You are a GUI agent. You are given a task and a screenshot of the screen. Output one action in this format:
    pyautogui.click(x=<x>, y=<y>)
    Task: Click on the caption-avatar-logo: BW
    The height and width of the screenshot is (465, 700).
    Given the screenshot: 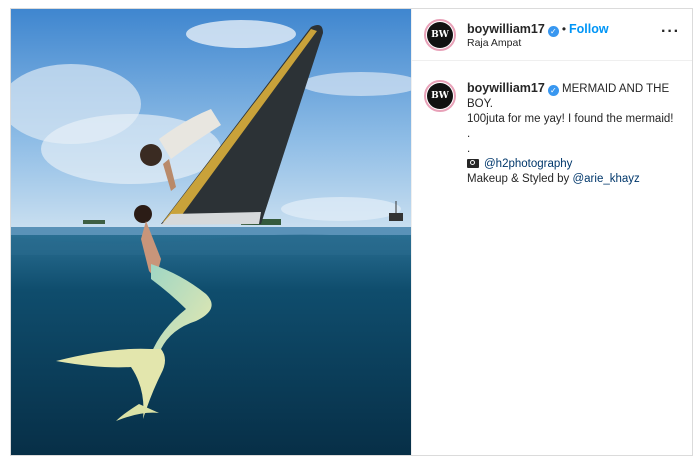 What is the action you would take?
    pyautogui.click(x=440, y=96)
    